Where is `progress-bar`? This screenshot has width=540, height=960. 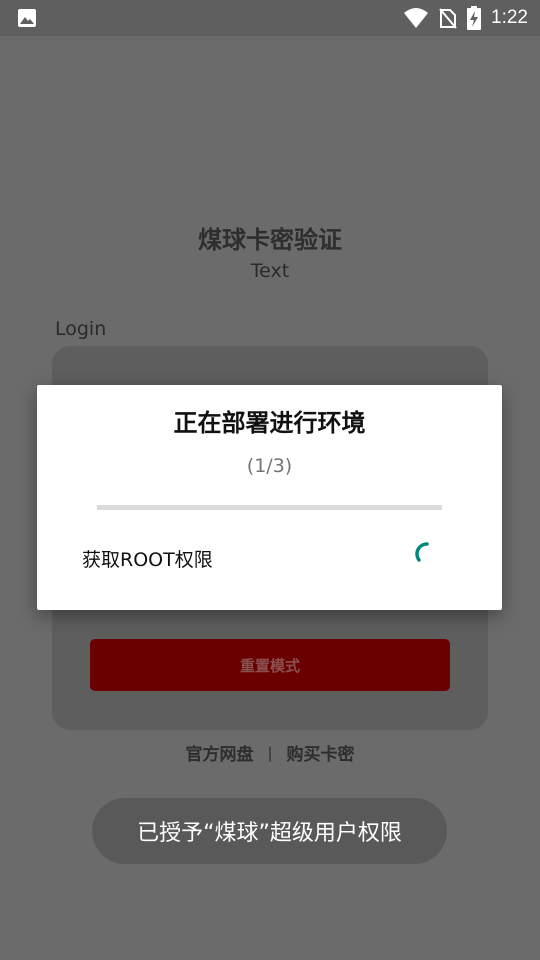 progress-bar is located at coordinates (269, 507).